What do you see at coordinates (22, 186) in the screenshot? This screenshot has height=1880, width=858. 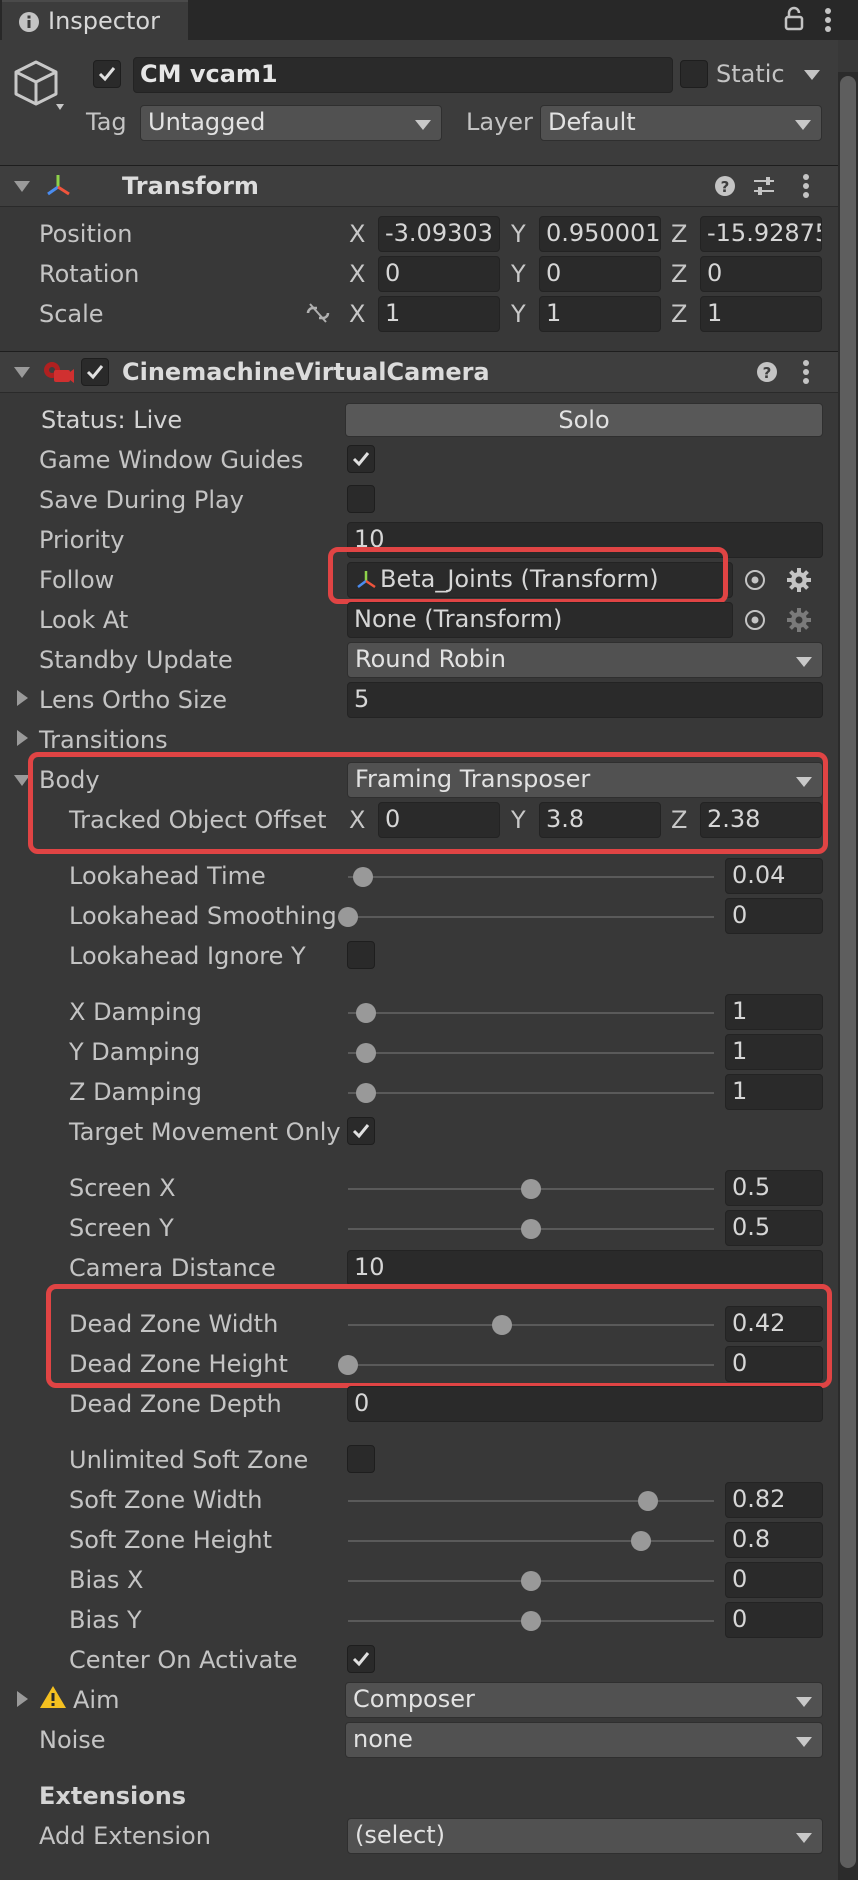 I see `transform-foldout-arrow` at bounding box center [22, 186].